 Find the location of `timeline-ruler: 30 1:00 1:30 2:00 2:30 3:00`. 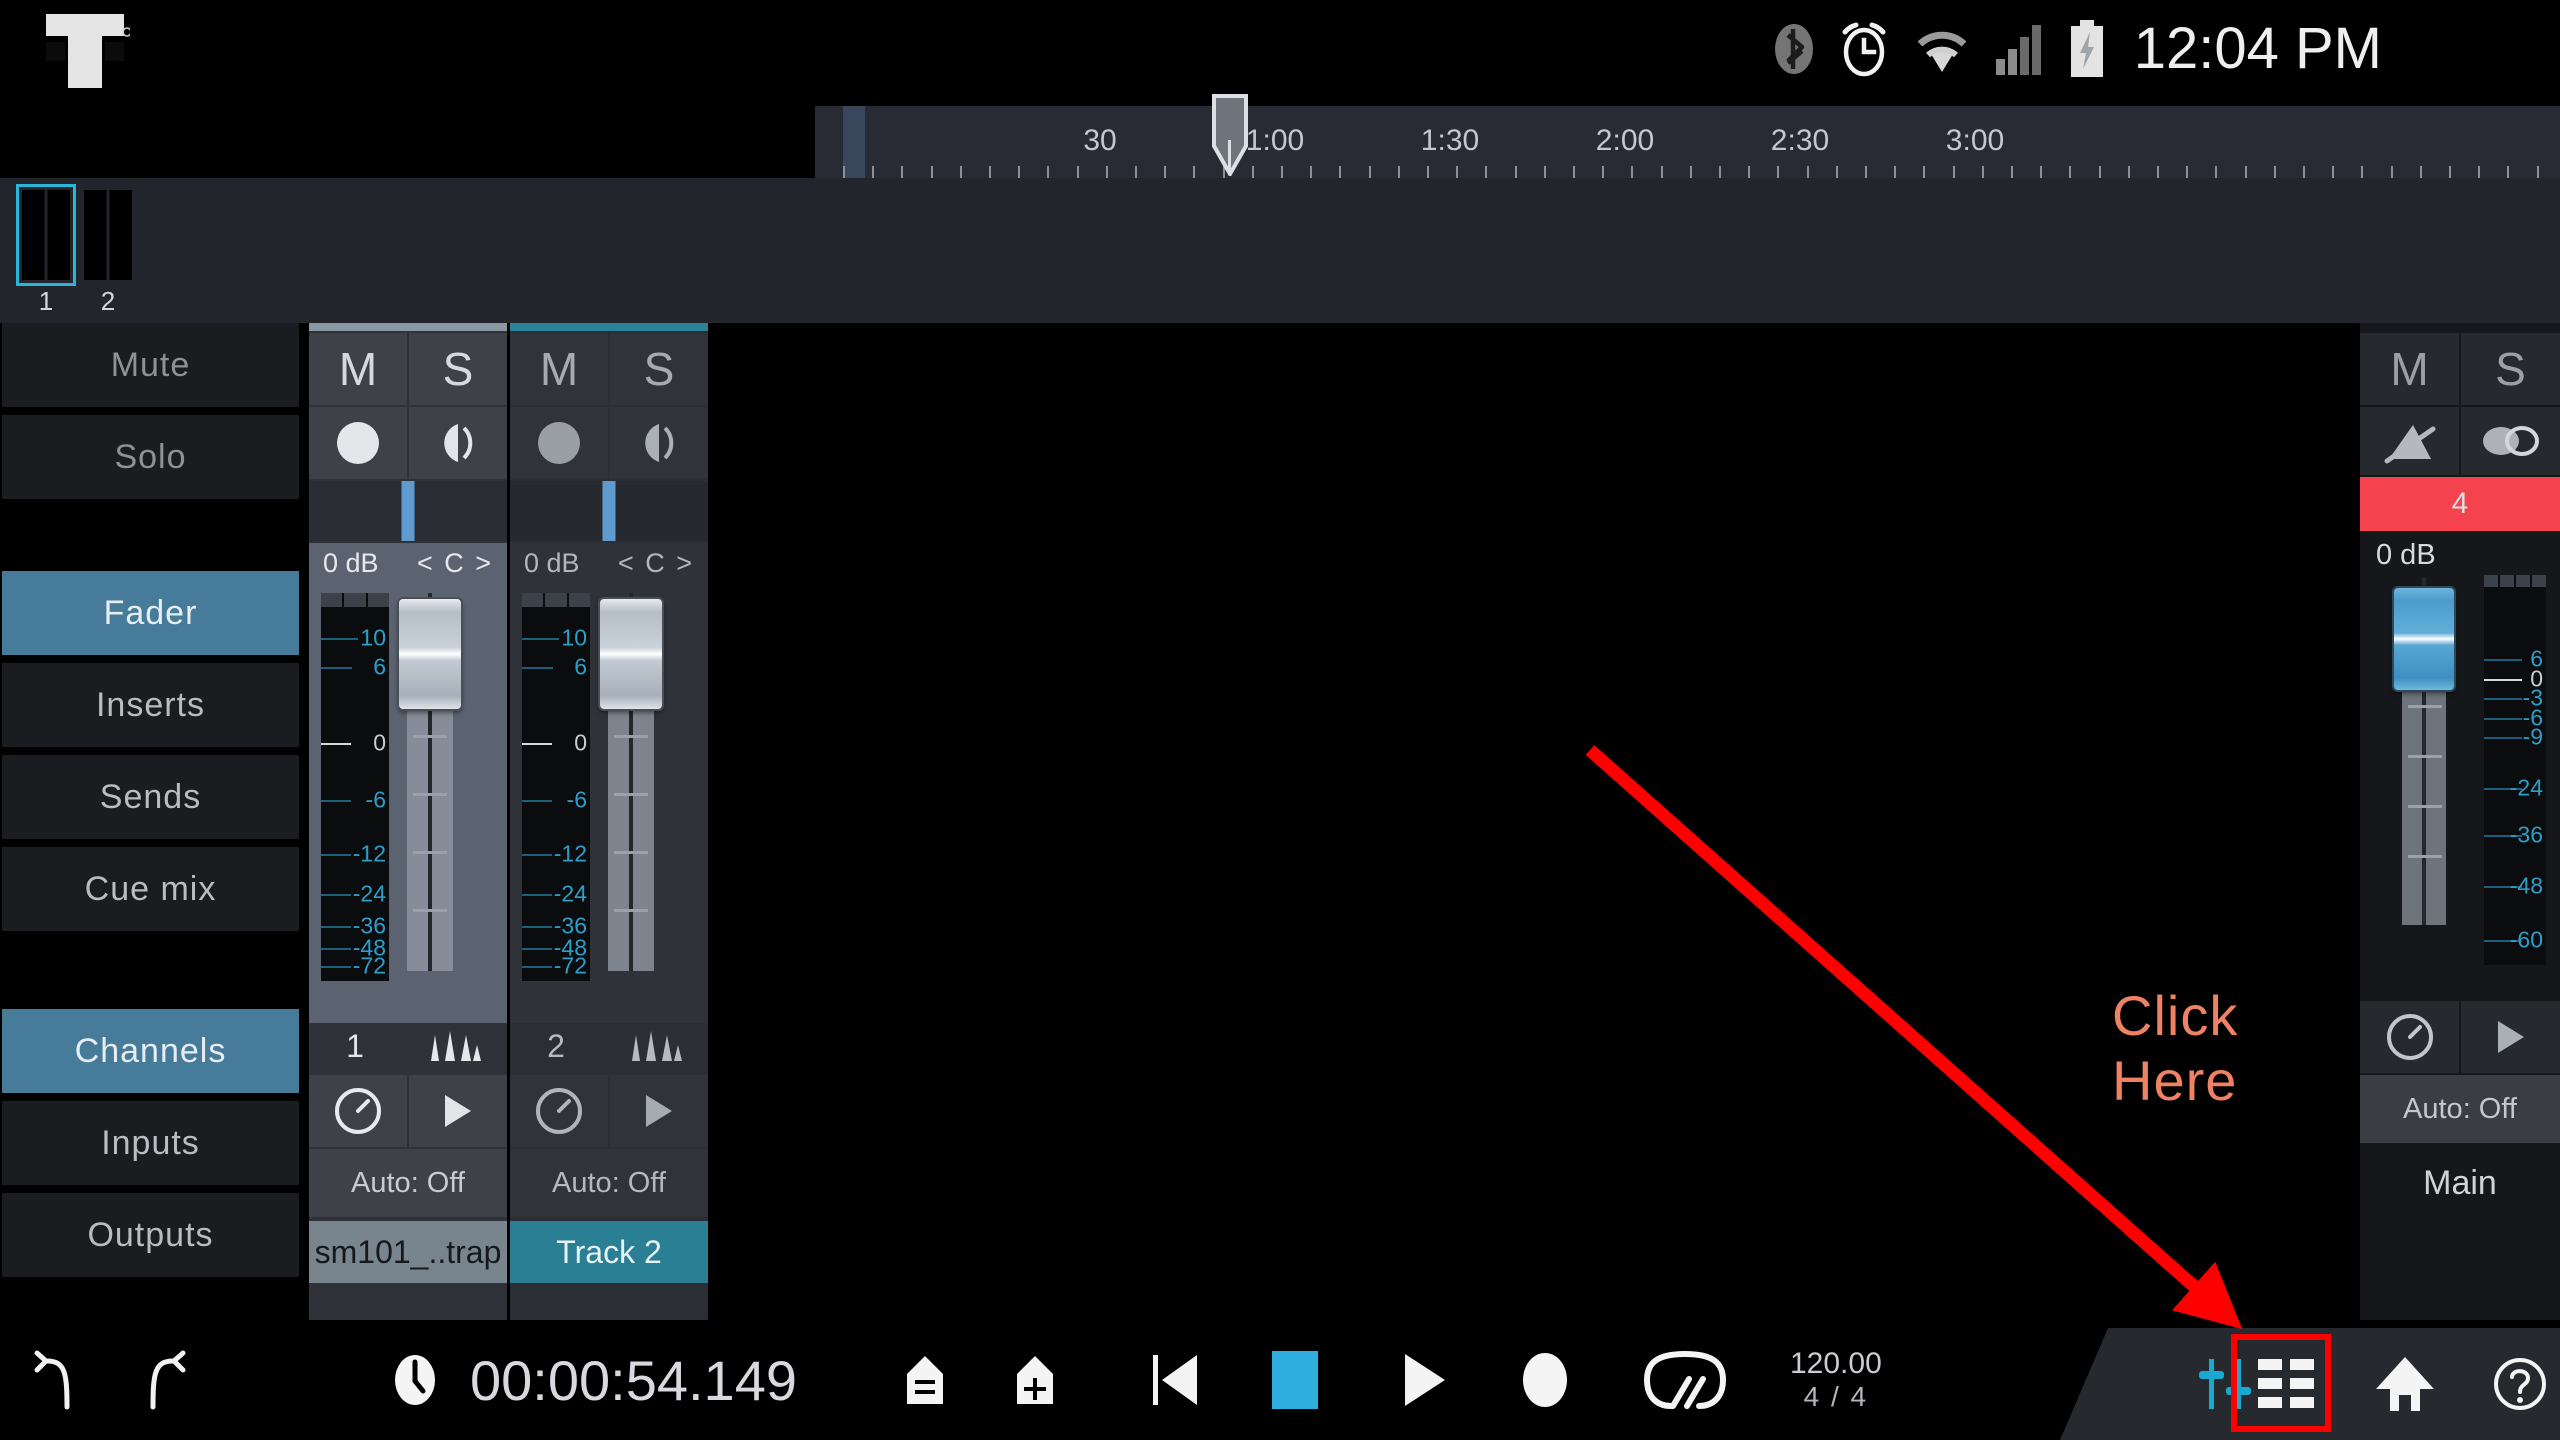

timeline-ruler: 30 1:00 1:30 2:00 2:30 3:00 is located at coordinates (1687, 142).